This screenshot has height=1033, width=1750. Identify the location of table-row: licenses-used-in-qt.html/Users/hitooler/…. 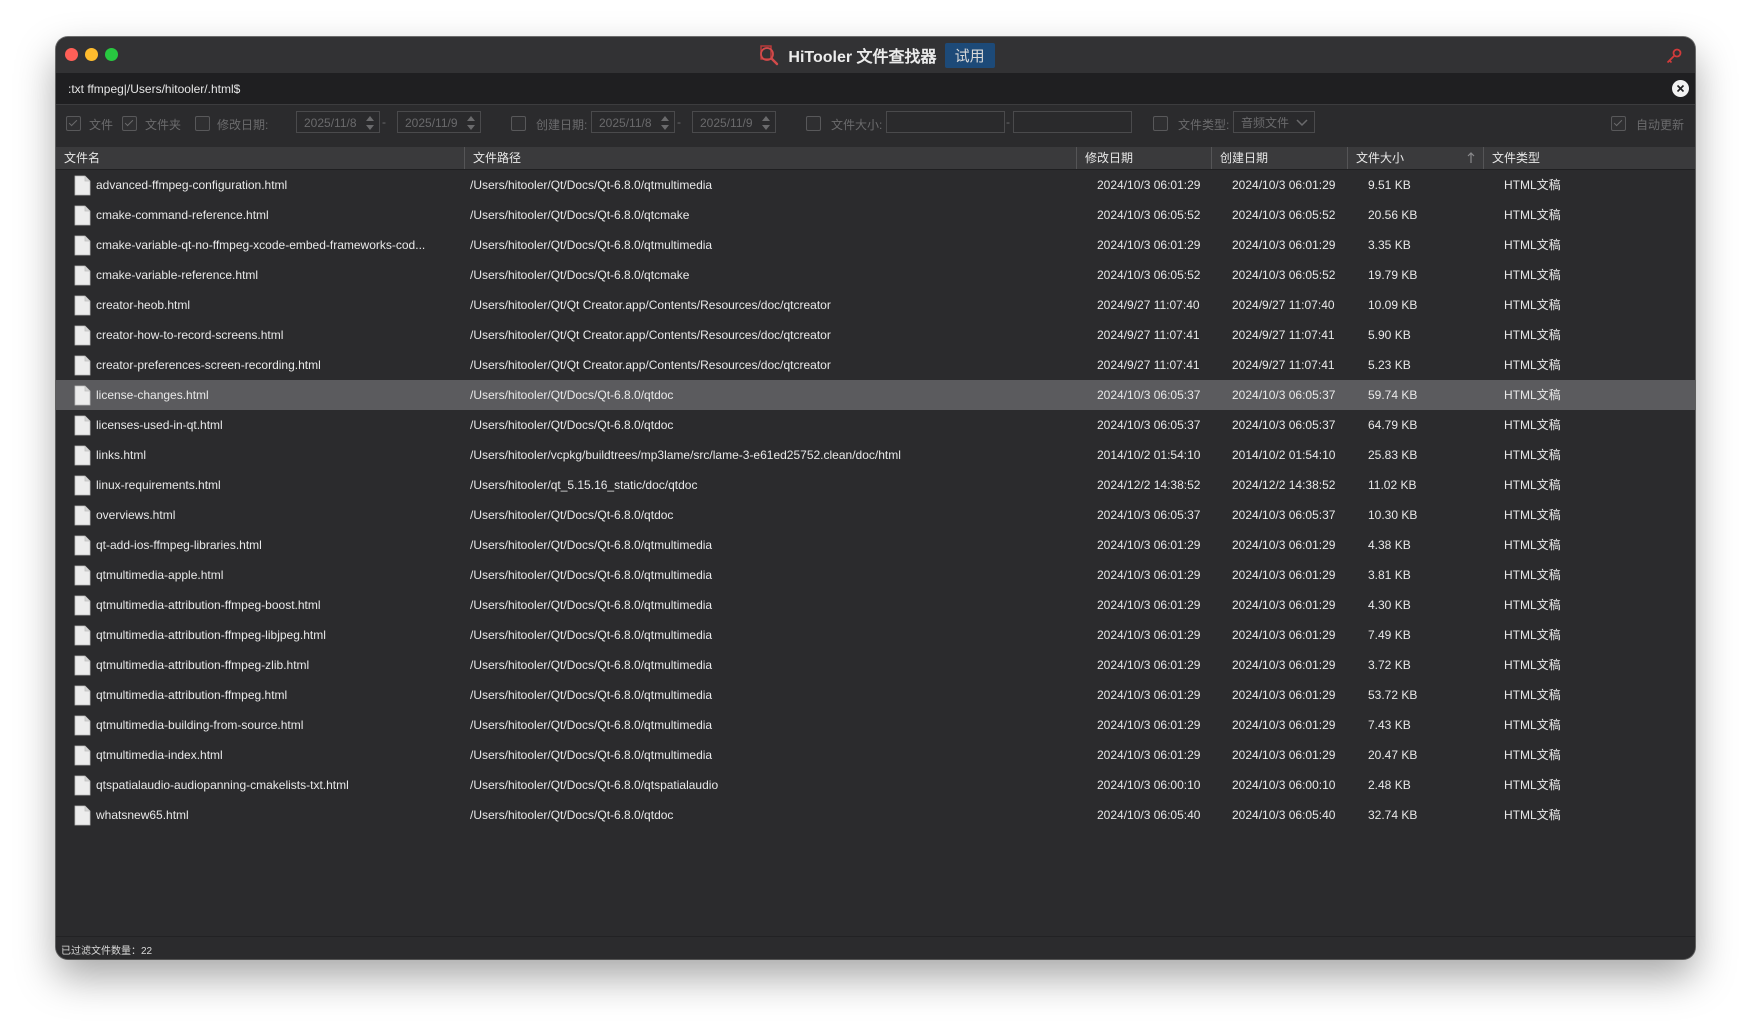
(875, 425).